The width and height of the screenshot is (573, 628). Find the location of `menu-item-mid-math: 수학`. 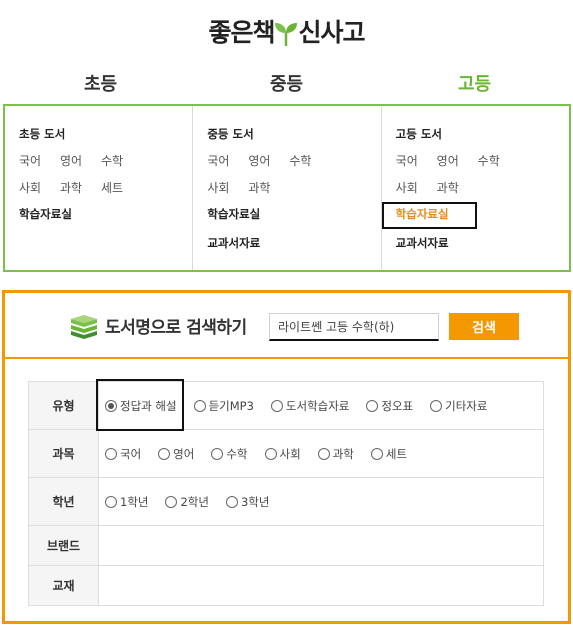

menu-item-mid-math: 수학 is located at coordinates (309, 160).